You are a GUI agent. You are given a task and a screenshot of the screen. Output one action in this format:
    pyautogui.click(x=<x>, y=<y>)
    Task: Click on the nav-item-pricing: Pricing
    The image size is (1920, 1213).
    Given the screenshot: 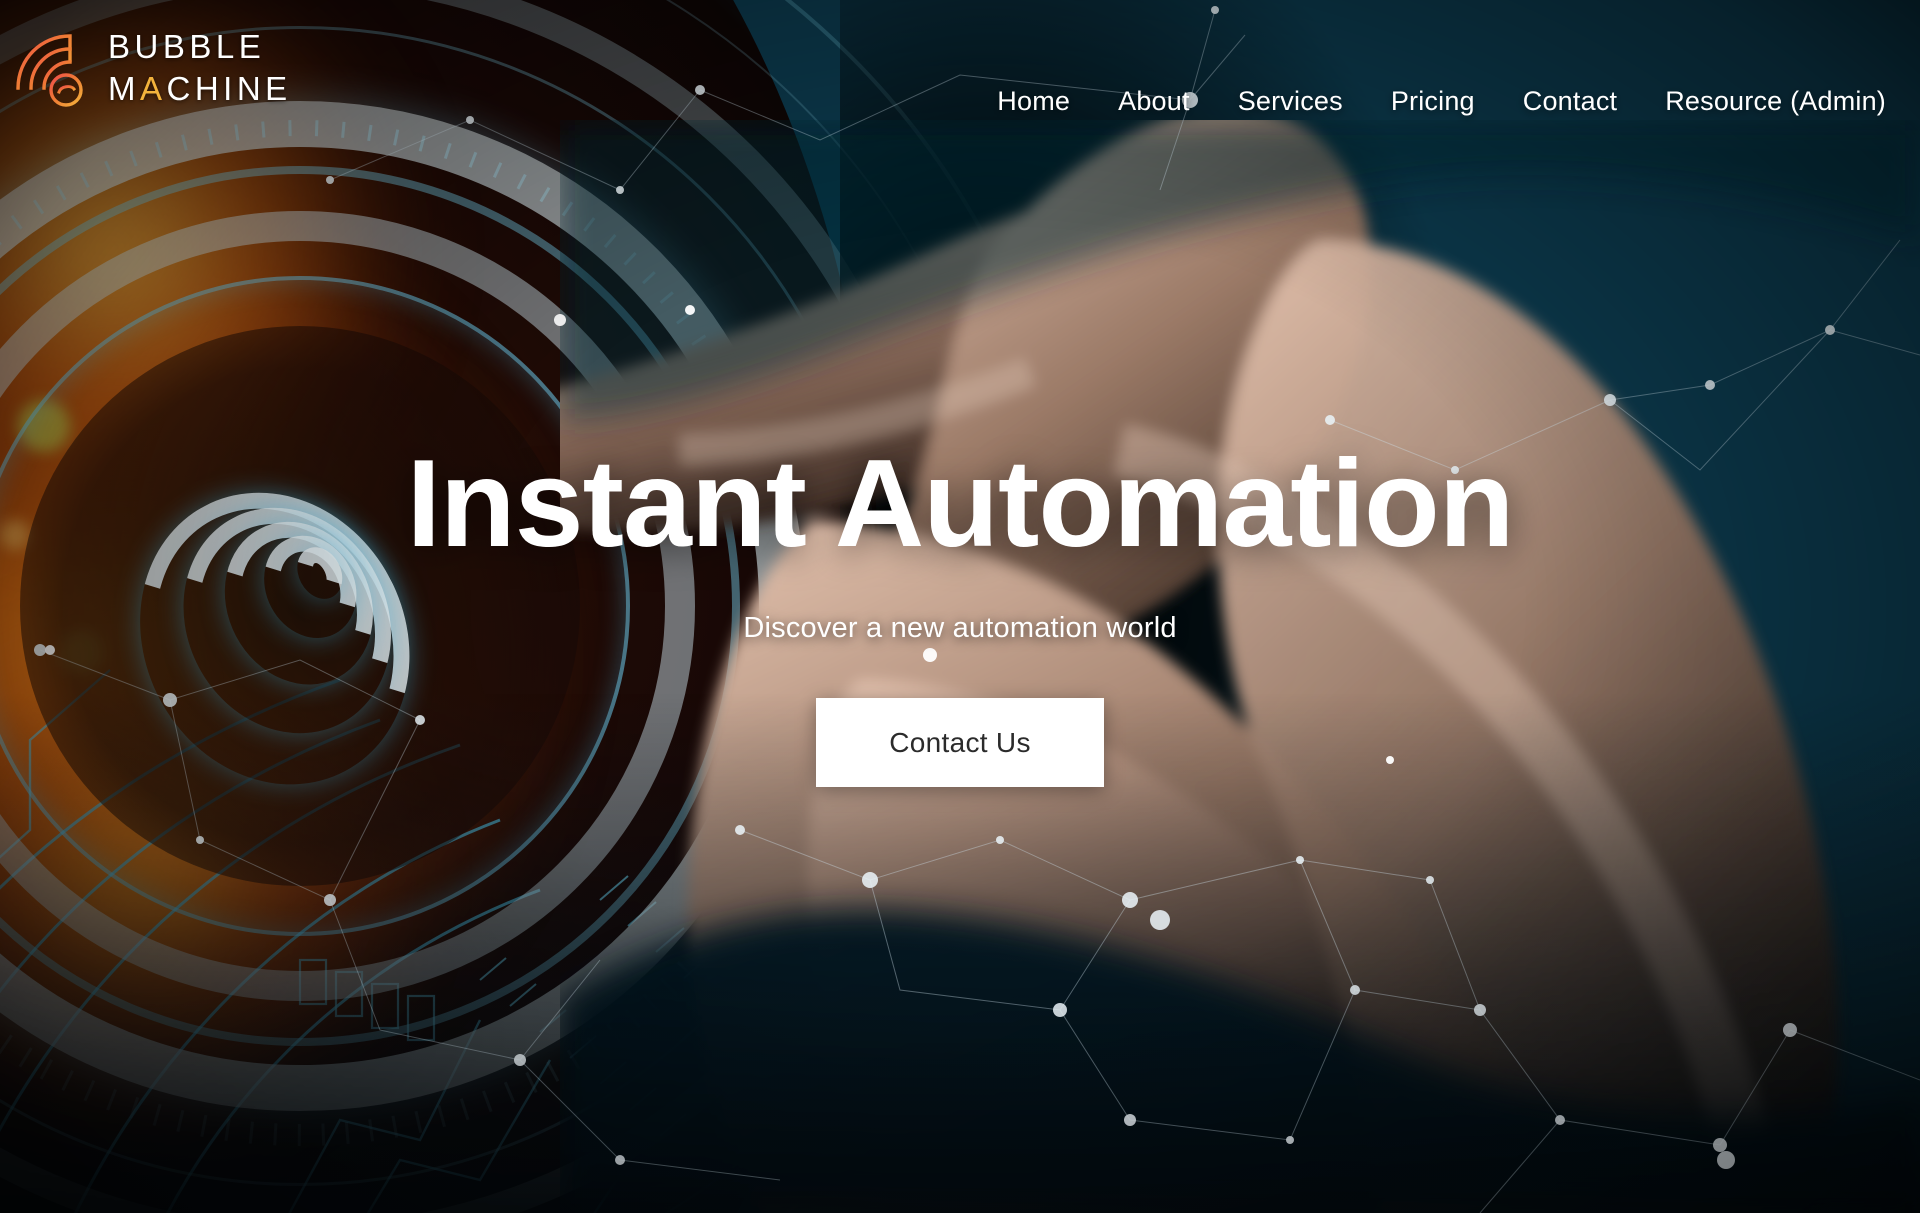 What is the action you would take?
    pyautogui.click(x=1433, y=101)
    